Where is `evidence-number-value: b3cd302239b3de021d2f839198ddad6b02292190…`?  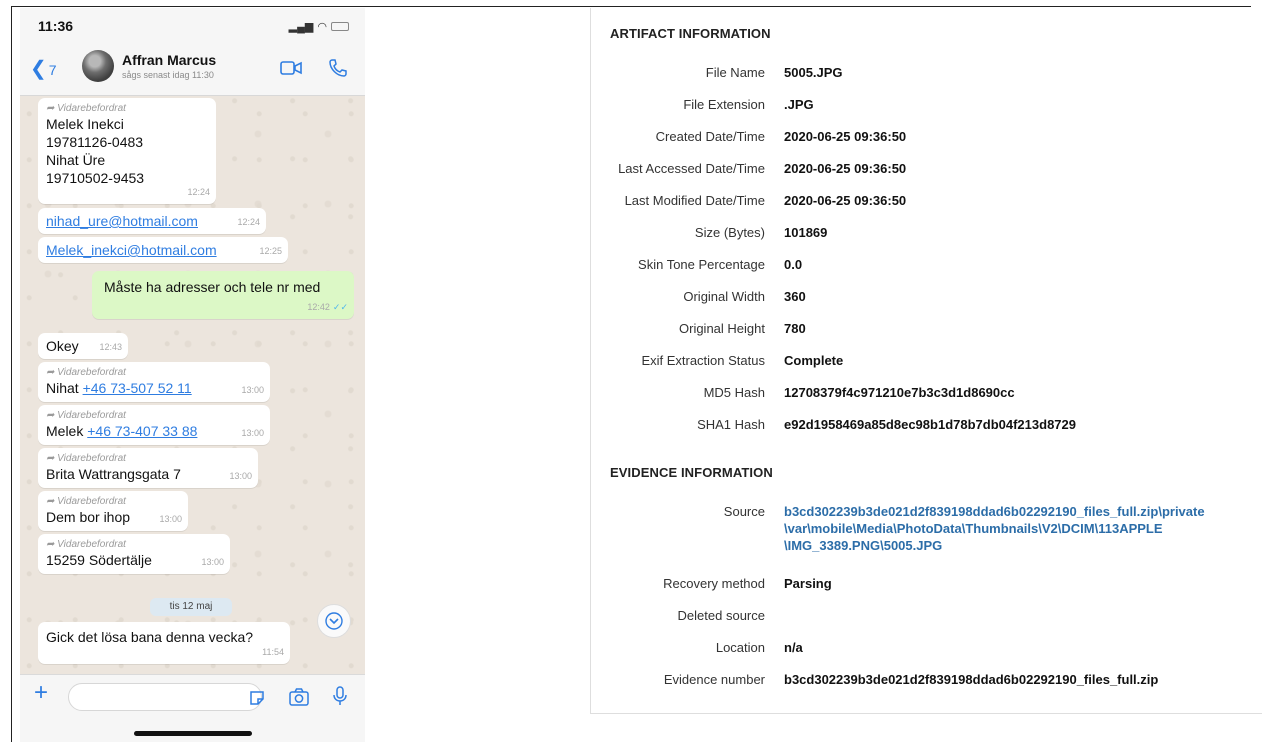
evidence-number-value: b3cd302239b3de021d2f839198ddad6b02292190… is located at coordinates (971, 679).